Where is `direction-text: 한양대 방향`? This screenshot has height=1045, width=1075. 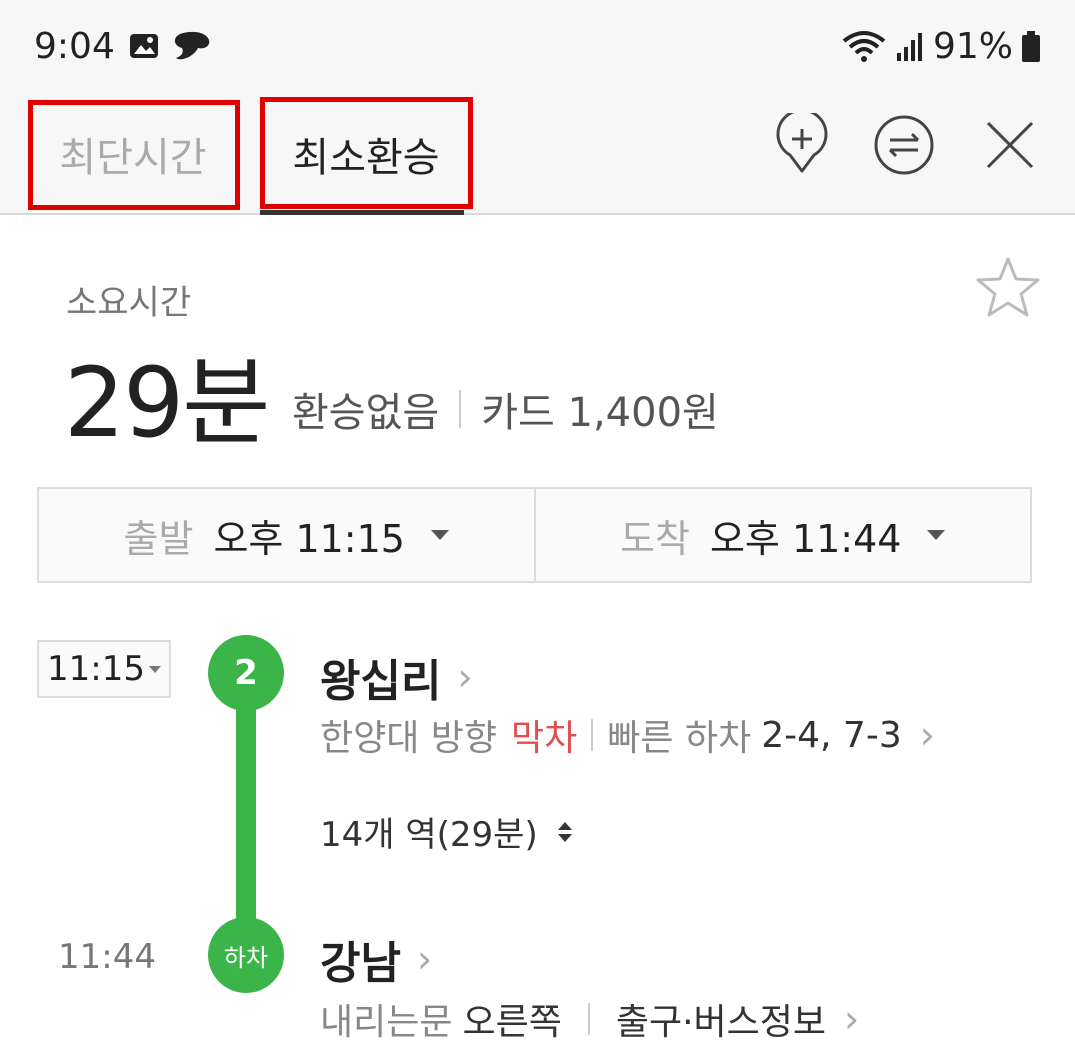 direction-text: 한양대 방향 is located at coordinates (409, 738).